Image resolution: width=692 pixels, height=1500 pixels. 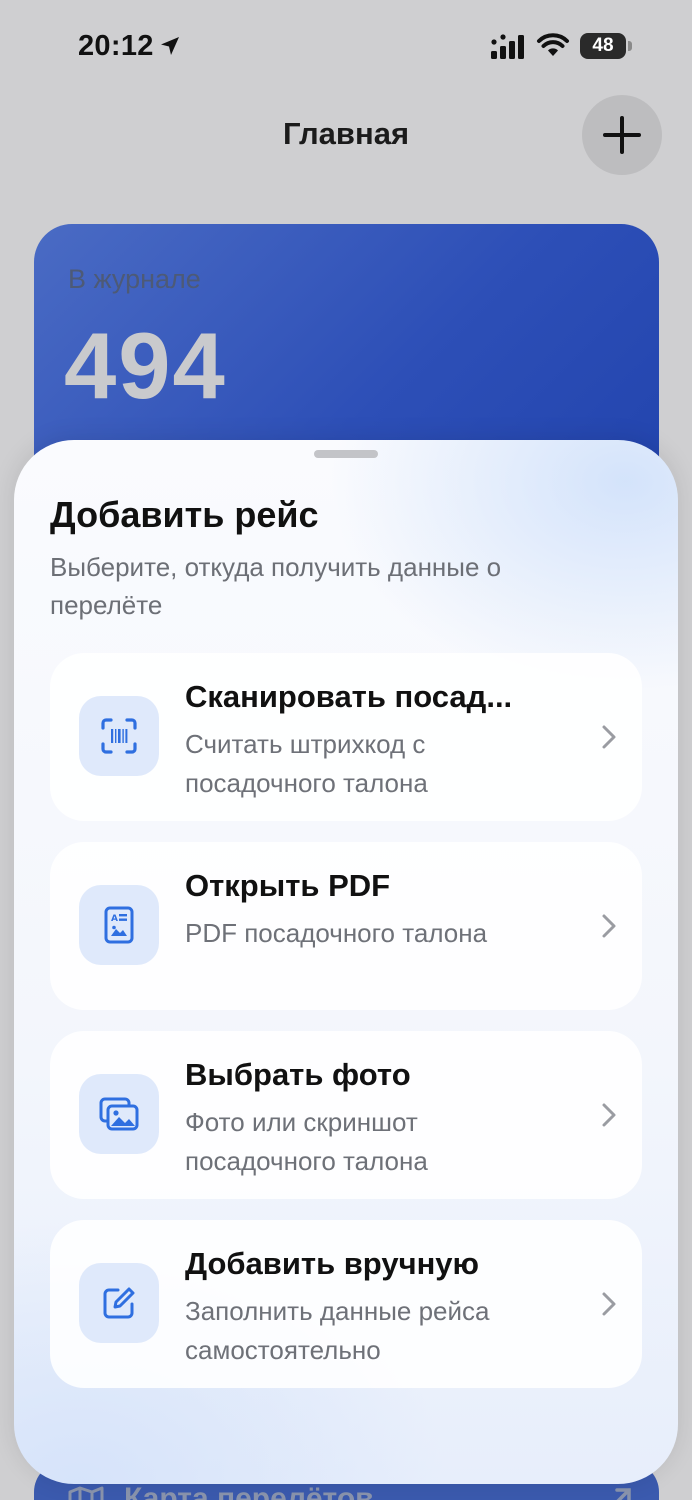 What do you see at coordinates (306, 1141) in the screenshot?
I see `option-description: Фото или скриншот посадочного талона` at bounding box center [306, 1141].